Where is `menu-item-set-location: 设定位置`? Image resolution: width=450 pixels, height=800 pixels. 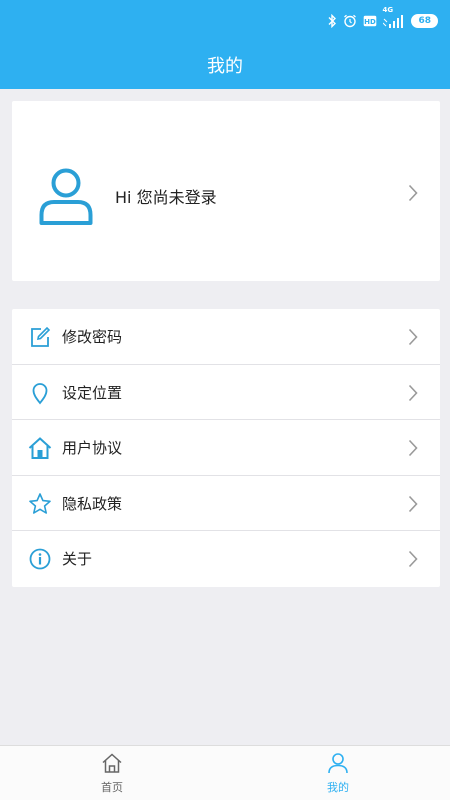
menu-item-set-location: 设定位置 is located at coordinates (226, 393).